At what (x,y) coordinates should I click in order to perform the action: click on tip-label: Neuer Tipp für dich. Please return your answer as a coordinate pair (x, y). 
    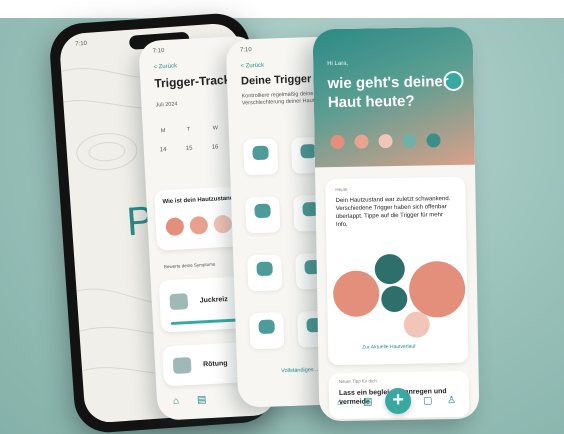
    Looking at the image, I should click on (357, 381).